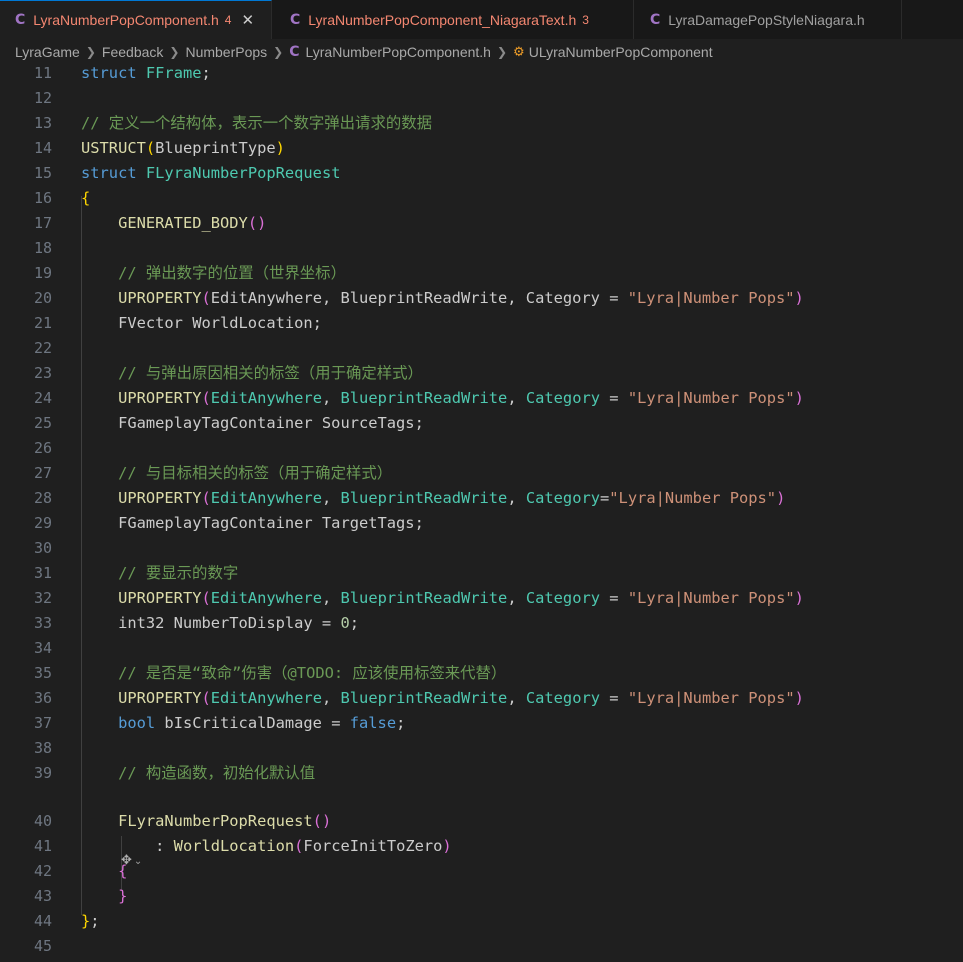  Describe the element at coordinates (481, 548) in the screenshot. I see `code-line: 30` at that location.